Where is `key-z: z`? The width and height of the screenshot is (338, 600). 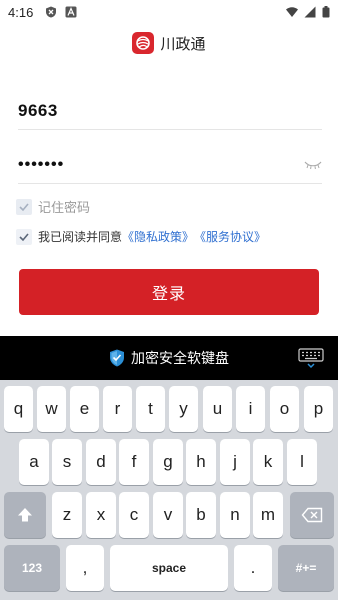
key-z: z is located at coordinates (67, 515).